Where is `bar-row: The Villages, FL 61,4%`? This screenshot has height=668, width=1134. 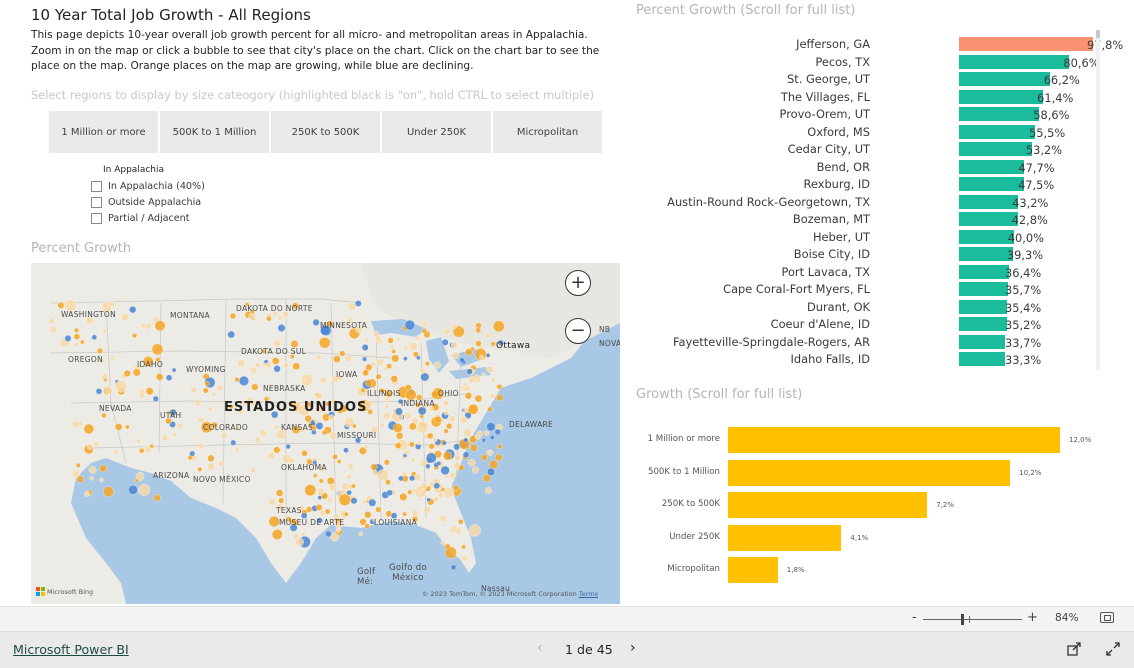 bar-row: The Villages, FL 61,4% is located at coordinates (866, 97).